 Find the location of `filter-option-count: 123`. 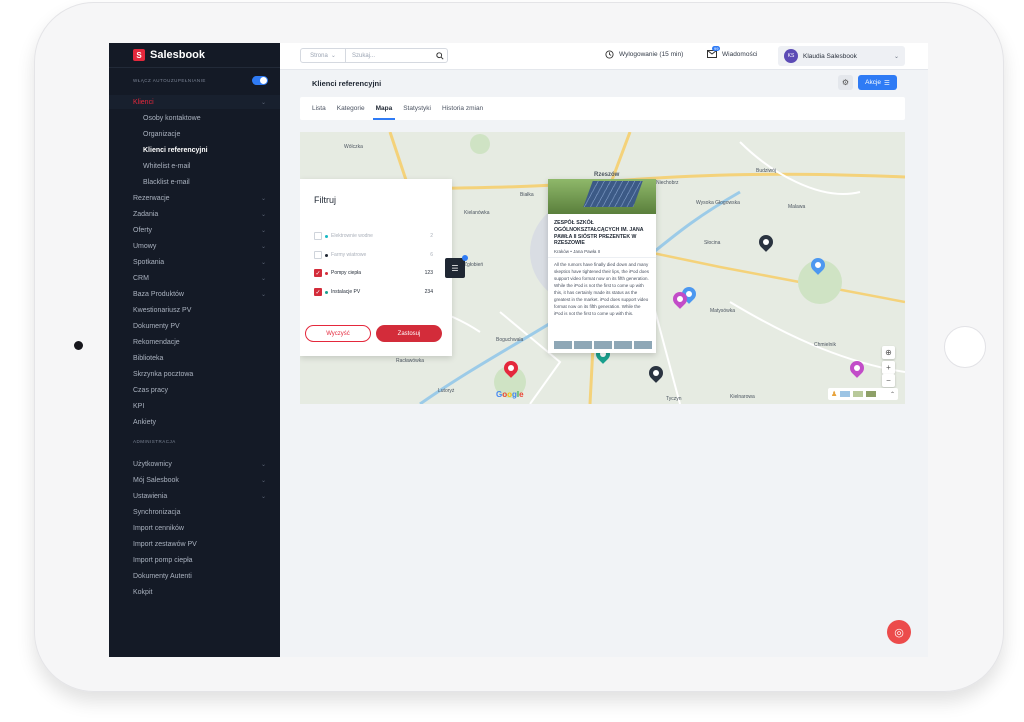

filter-option-count: 123 is located at coordinates (428, 273).